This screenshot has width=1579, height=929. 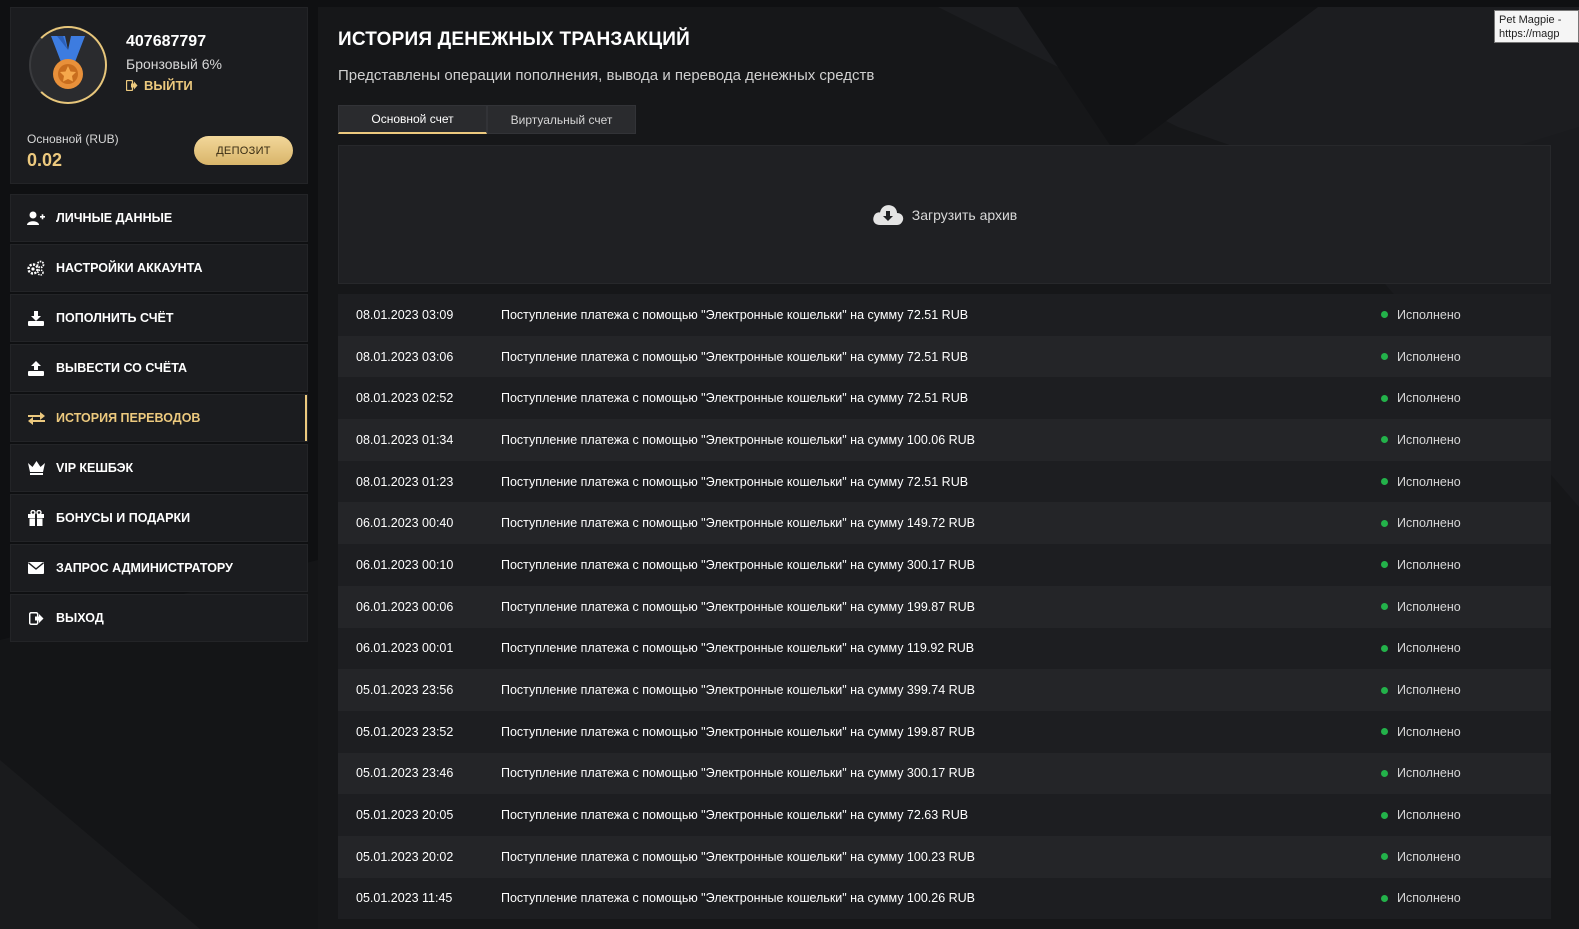 I want to click on tab-virtual-account: Виртуальный счет, so click(x=561, y=119).